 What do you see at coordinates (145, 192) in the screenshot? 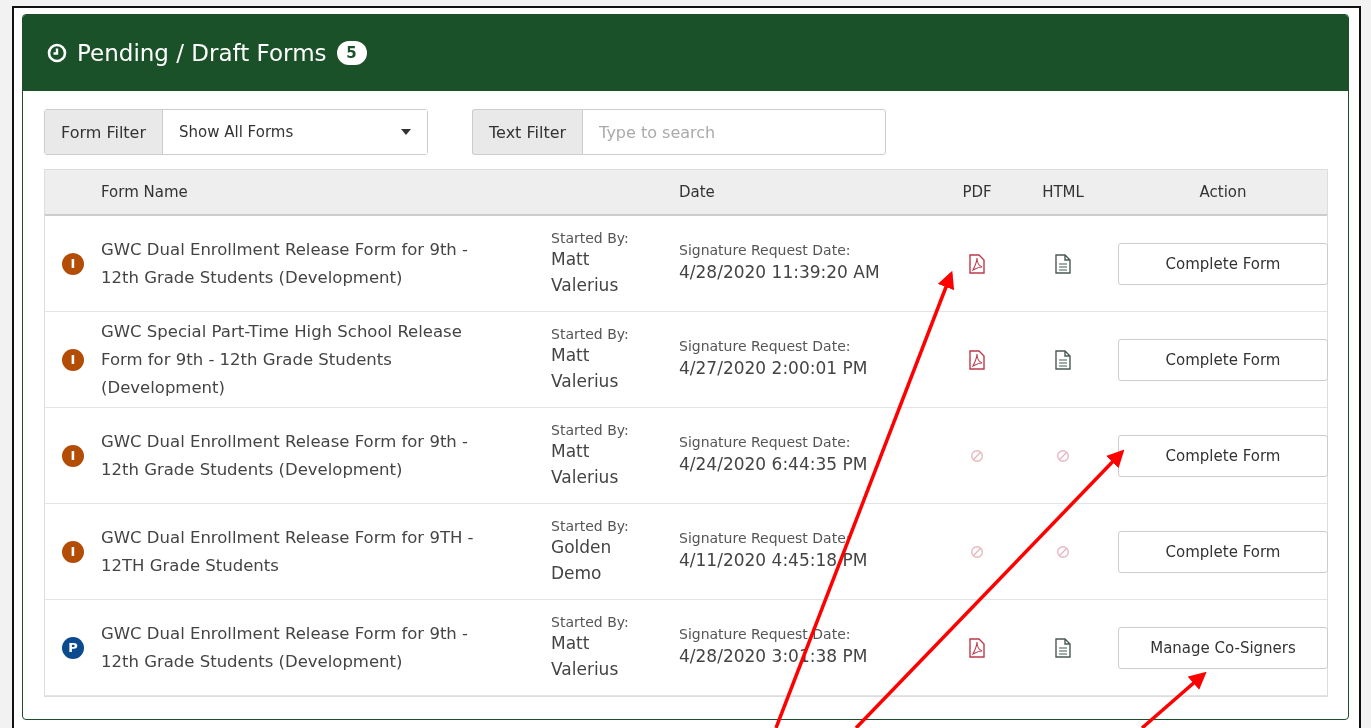
I see `column-header: Form Name` at bounding box center [145, 192].